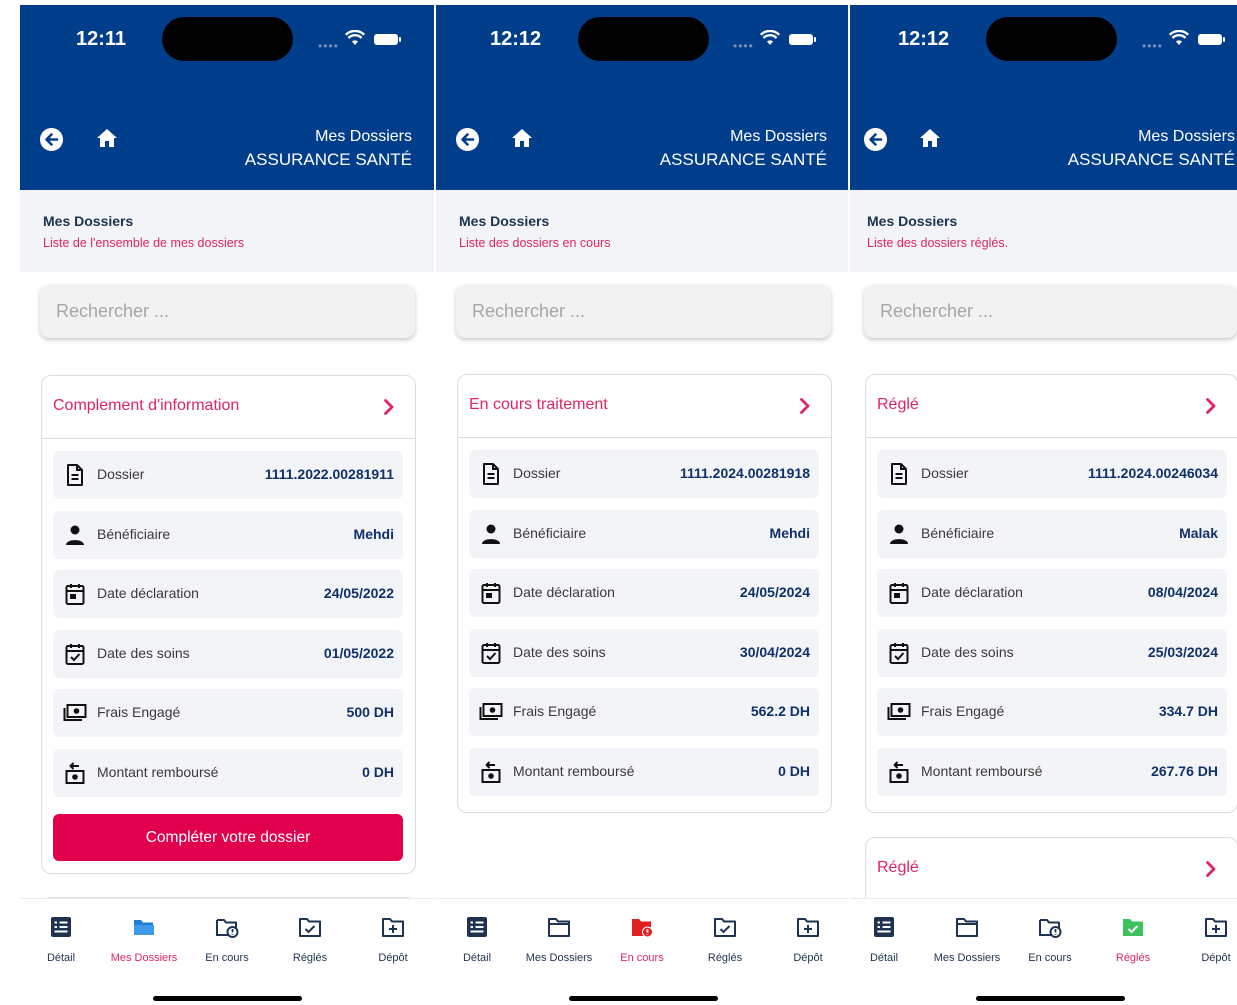 Image resolution: width=1237 pixels, height=1005 pixels. Describe the element at coordinates (924, 39) in the screenshot. I see `status-time: 12:12` at that location.